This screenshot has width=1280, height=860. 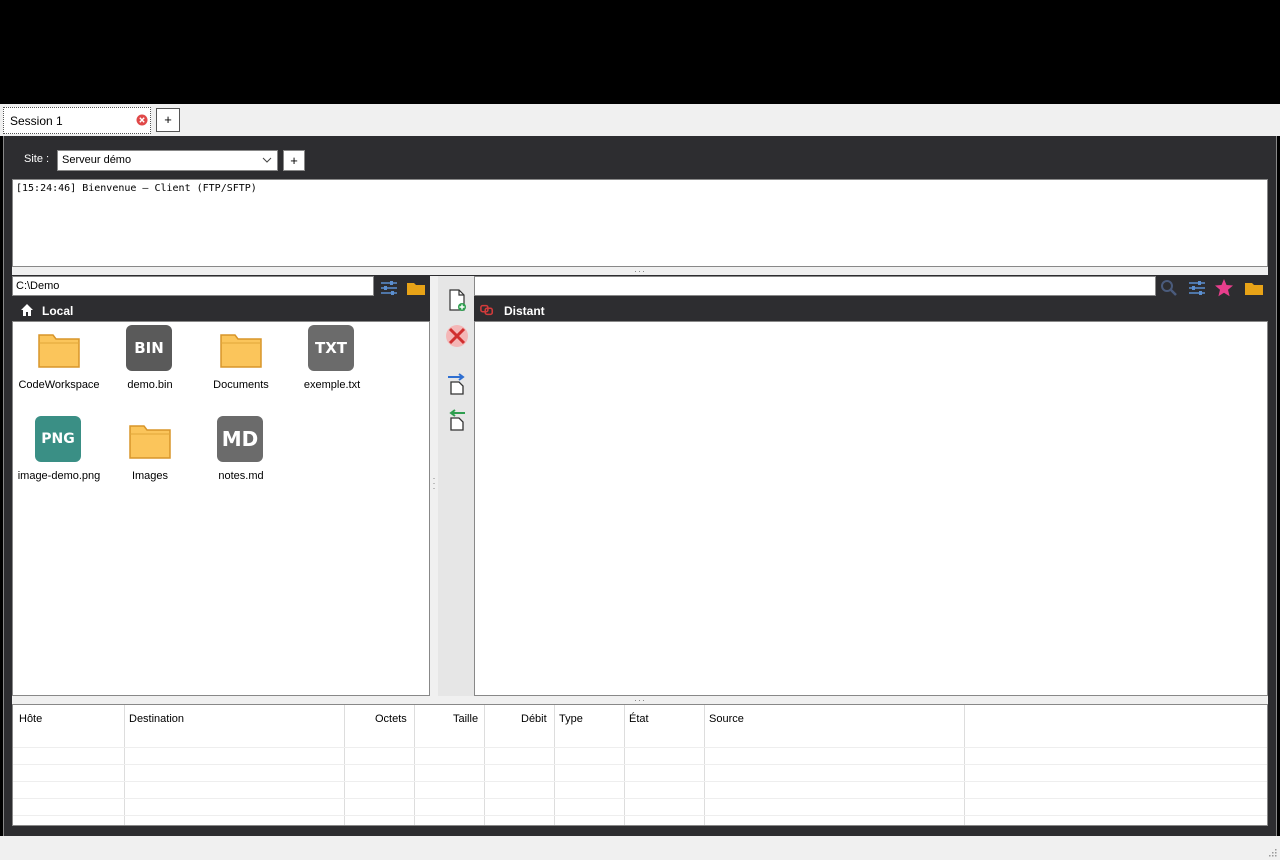 I want to click on close-icon, so click(x=142, y=120).